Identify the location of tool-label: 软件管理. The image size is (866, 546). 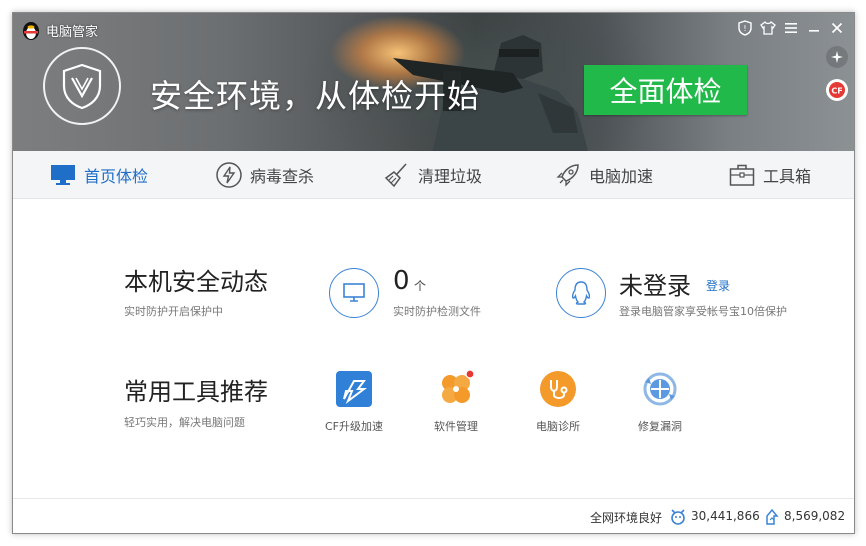
(456, 426).